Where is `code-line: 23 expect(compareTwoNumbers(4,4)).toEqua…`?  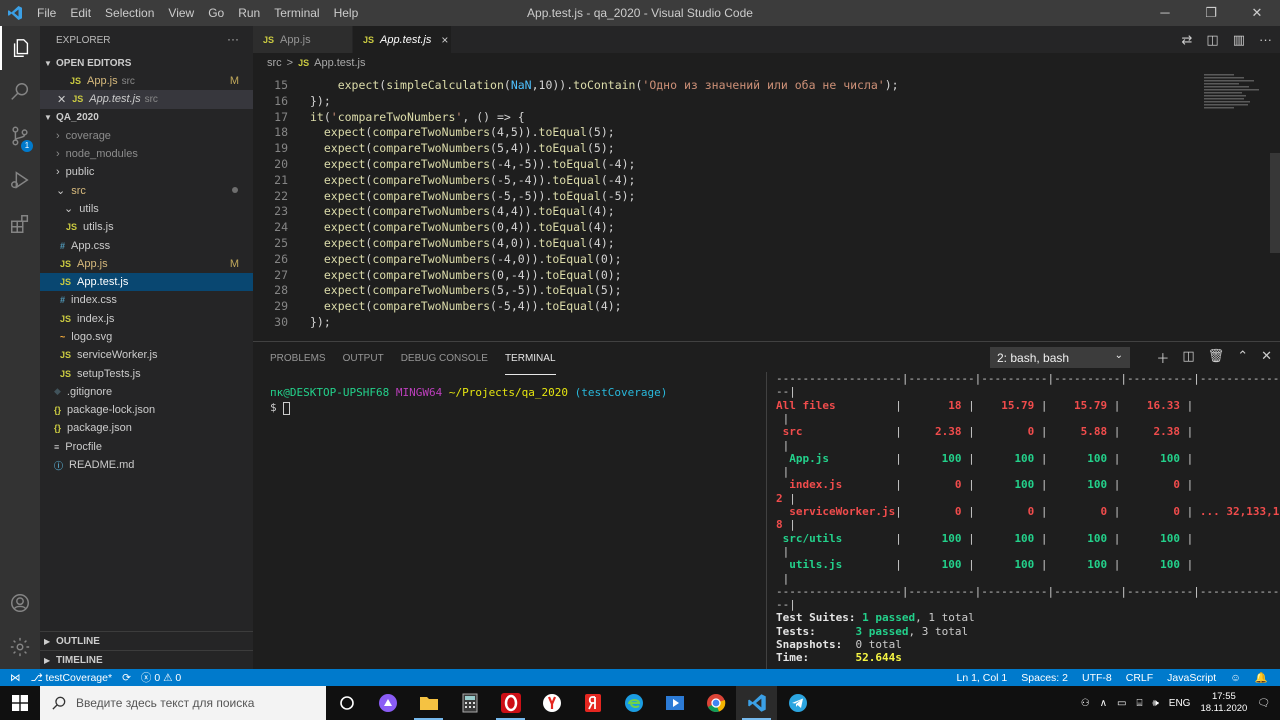 code-line: 23 expect(compareTwoNumbers(4,4)).toEqua… is located at coordinates (434, 212).